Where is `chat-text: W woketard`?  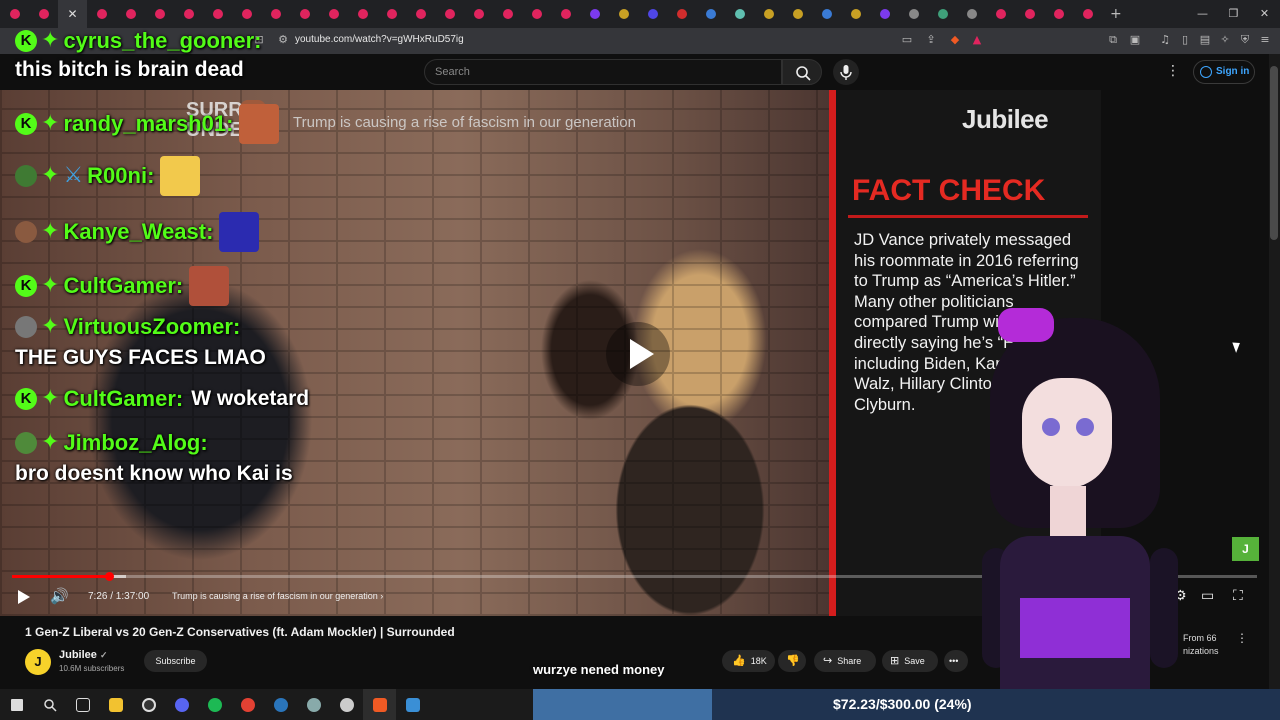 chat-text: W woketard is located at coordinates (250, 398).